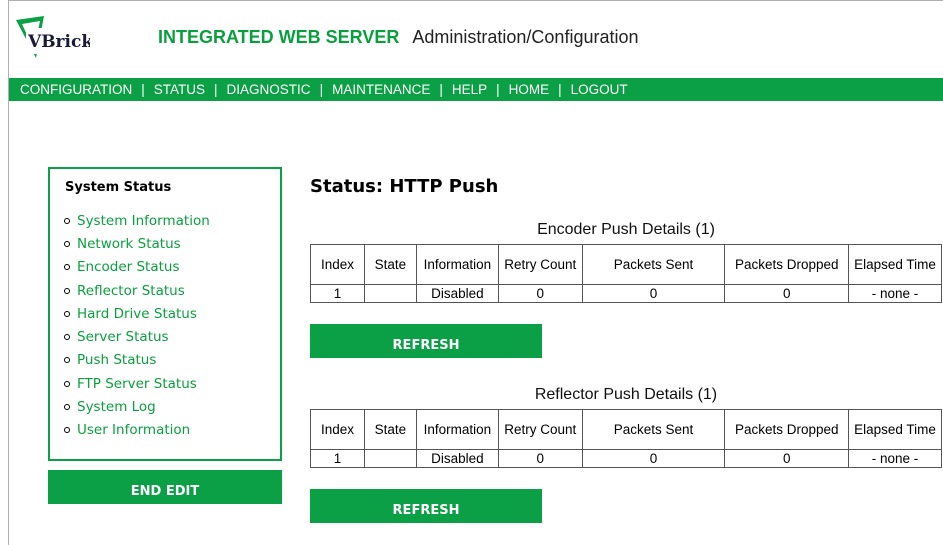 This screenshot has width=943, height=545. I want to click on sidebar-item-server-status: Server Status, so click(137, 336).